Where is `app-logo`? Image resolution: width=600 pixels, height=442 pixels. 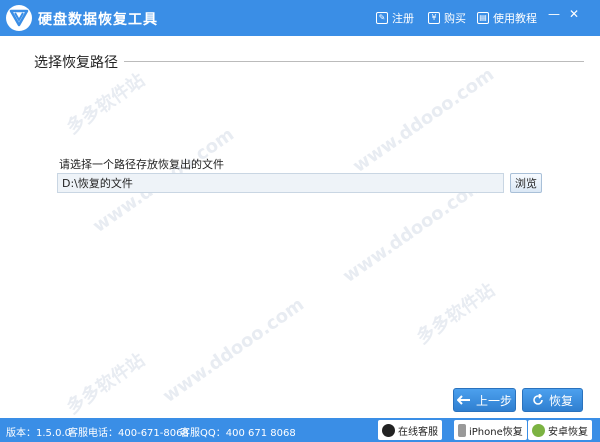 app-logo is located at coordinates (19, 18).